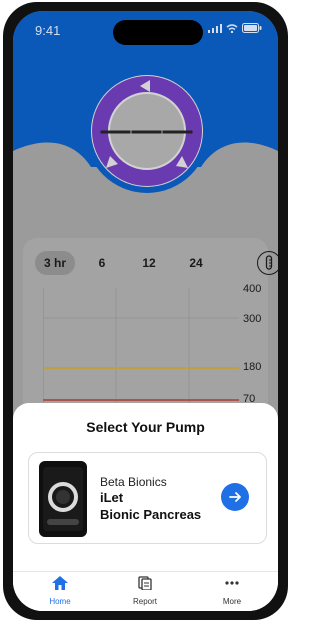 The image size is (320, 622). Describe the element at coordinates (151, 514) in the screenshot. I see `pump-model: Bionic Pancreas` at that location.